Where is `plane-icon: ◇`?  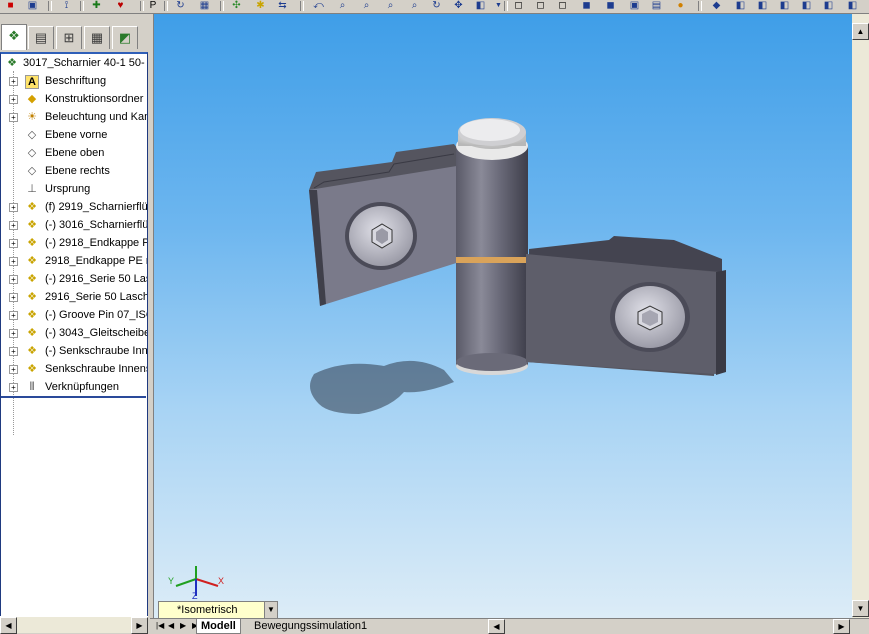
plane-icon: ◇ is located at coordinates (32, 153).